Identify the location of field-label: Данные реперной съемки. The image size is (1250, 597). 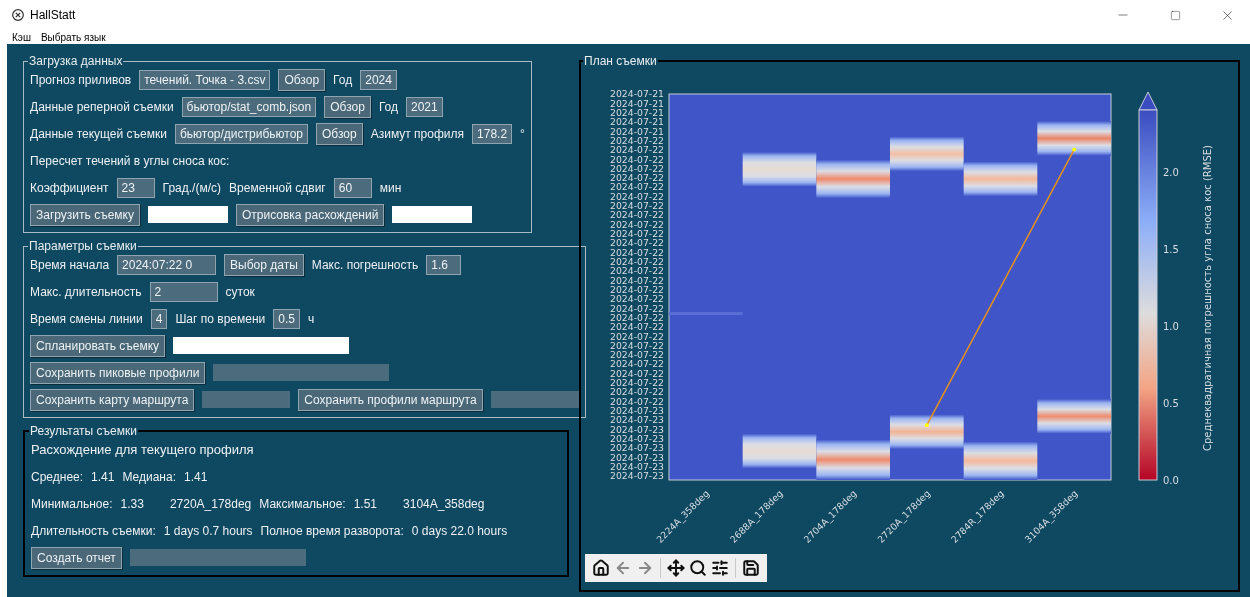
(102, 106).